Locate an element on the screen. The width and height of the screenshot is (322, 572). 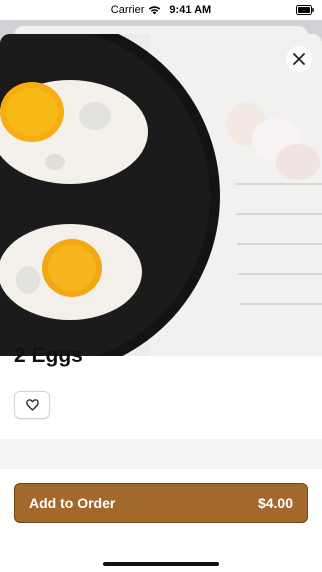
home-indicator is located at coordinates (161, 564).